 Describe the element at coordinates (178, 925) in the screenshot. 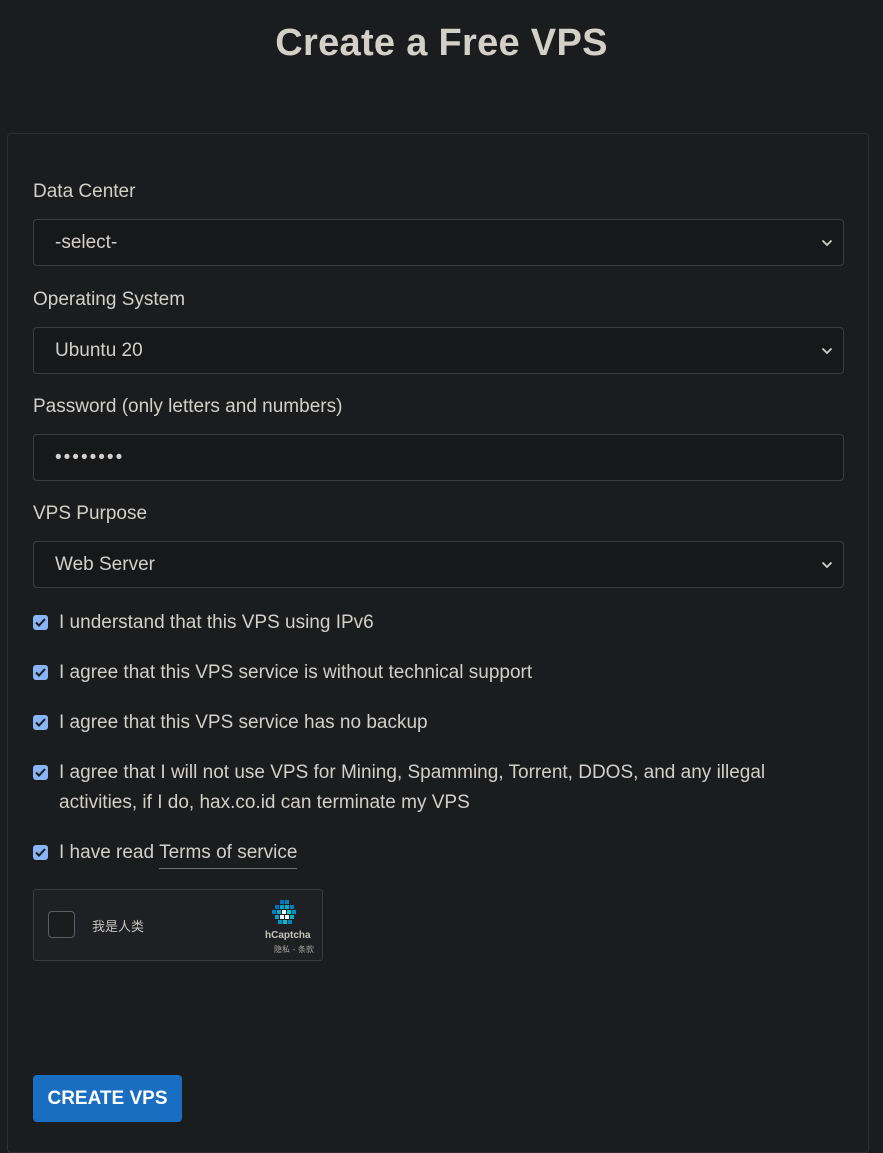

I see `hcaptcha-widget: 我是人类 hCaptcha 隐私 - 条款` at that location.